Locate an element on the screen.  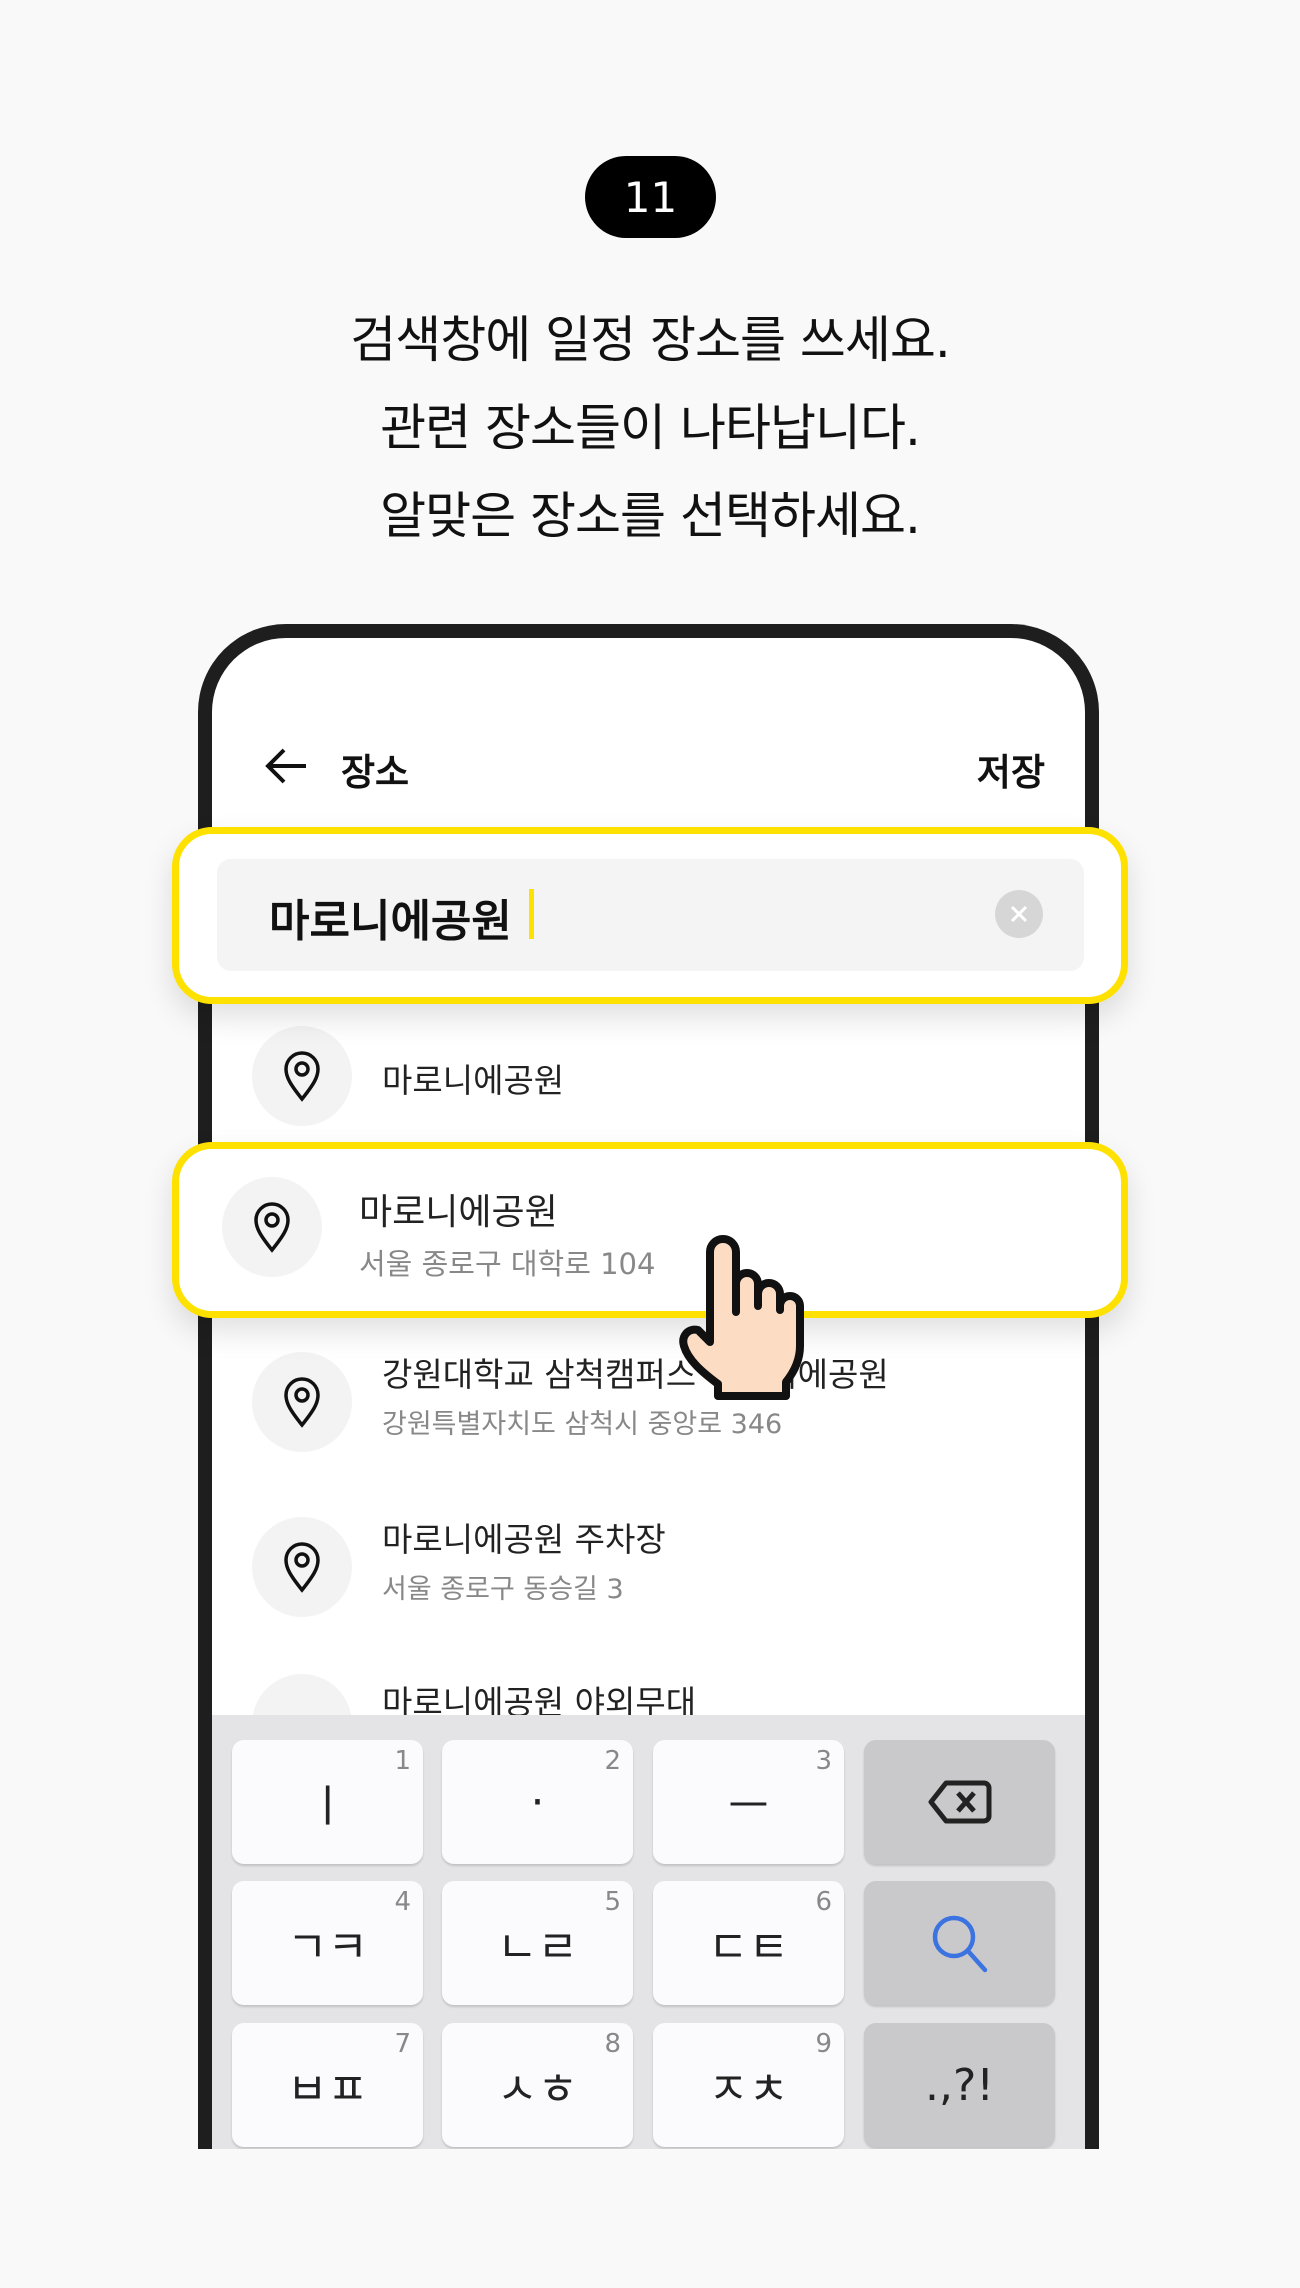
instruction-line: 검색창에 일정 장소를 쓰세요. is located at coordinates (650, 340).